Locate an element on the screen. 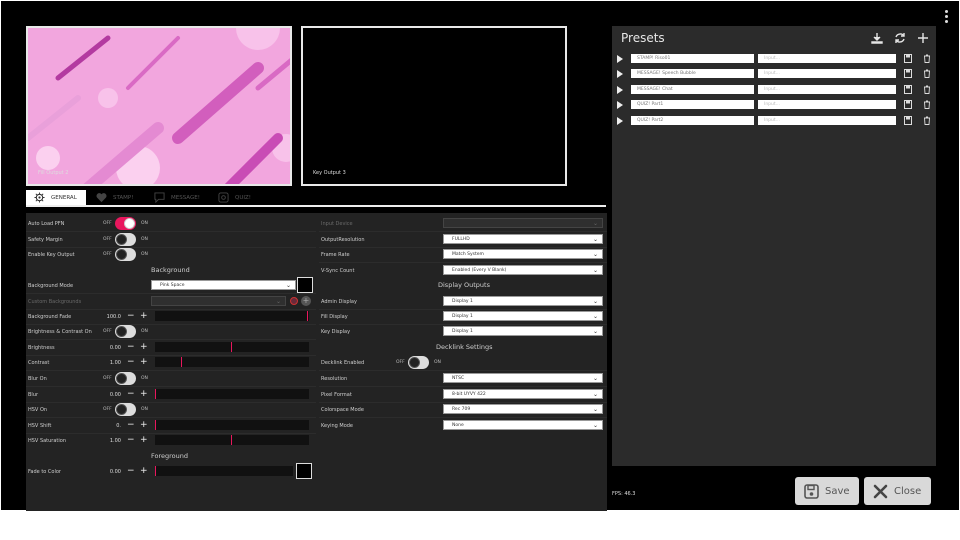 The image size is (960, 540). hsv-saturation-slider is located at coordinates (232, 440).